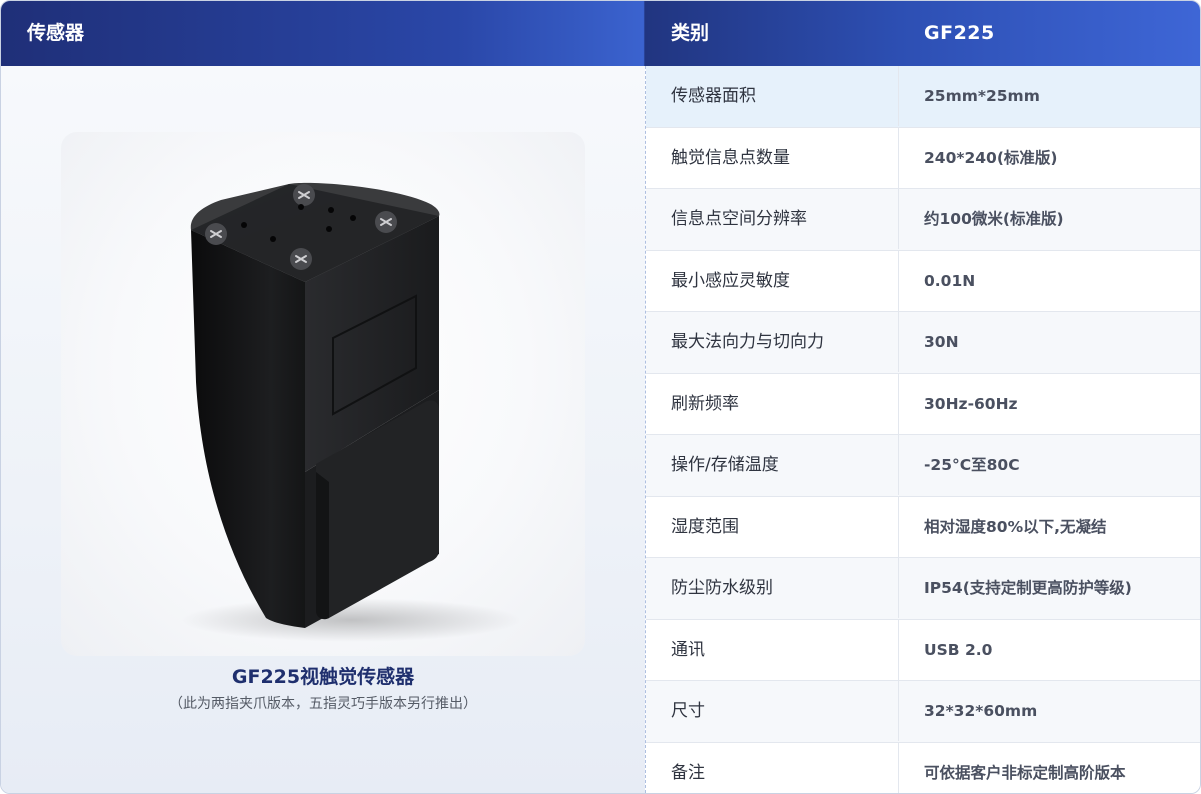 This screenshot has width=1201, height=794. I want to click on table-row: 传感器面积 25mm*25mm, so click(923, 97).